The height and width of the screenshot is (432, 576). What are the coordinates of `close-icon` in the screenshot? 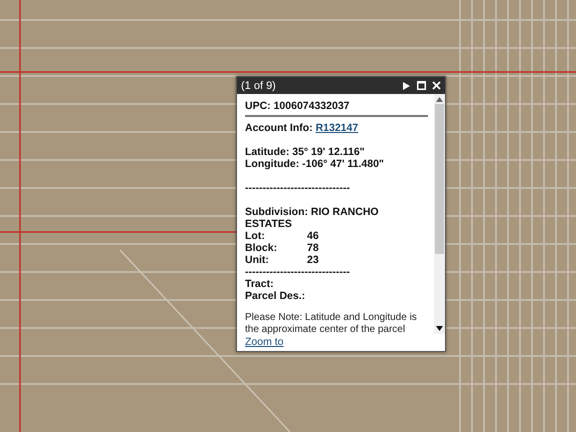 It's located at (436, 85).